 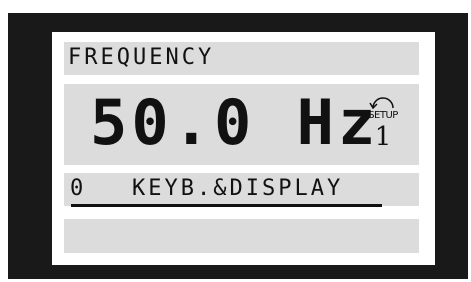 I want to click on circular-arrow-icon, so click(x=381, y=103).